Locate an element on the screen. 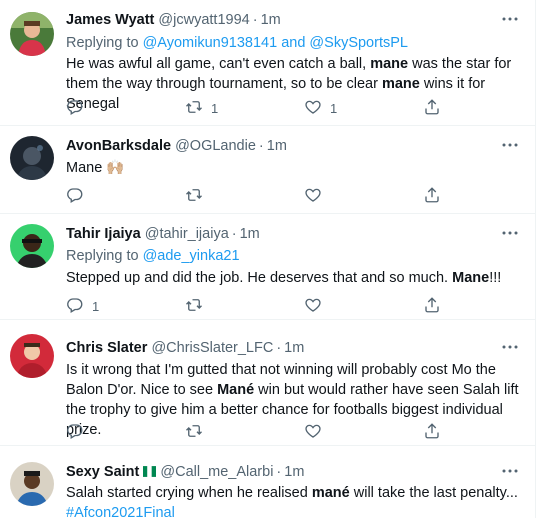  raising-hands-emoji: 🙌🏼 is located at coordinates (115, 168).